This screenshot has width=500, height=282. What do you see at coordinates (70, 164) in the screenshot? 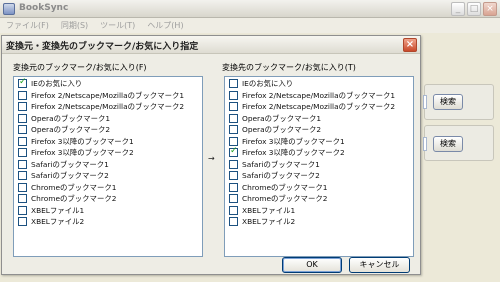
I see `source-item-label: Safariのブックマーク1` at bounding box center [70, 164].